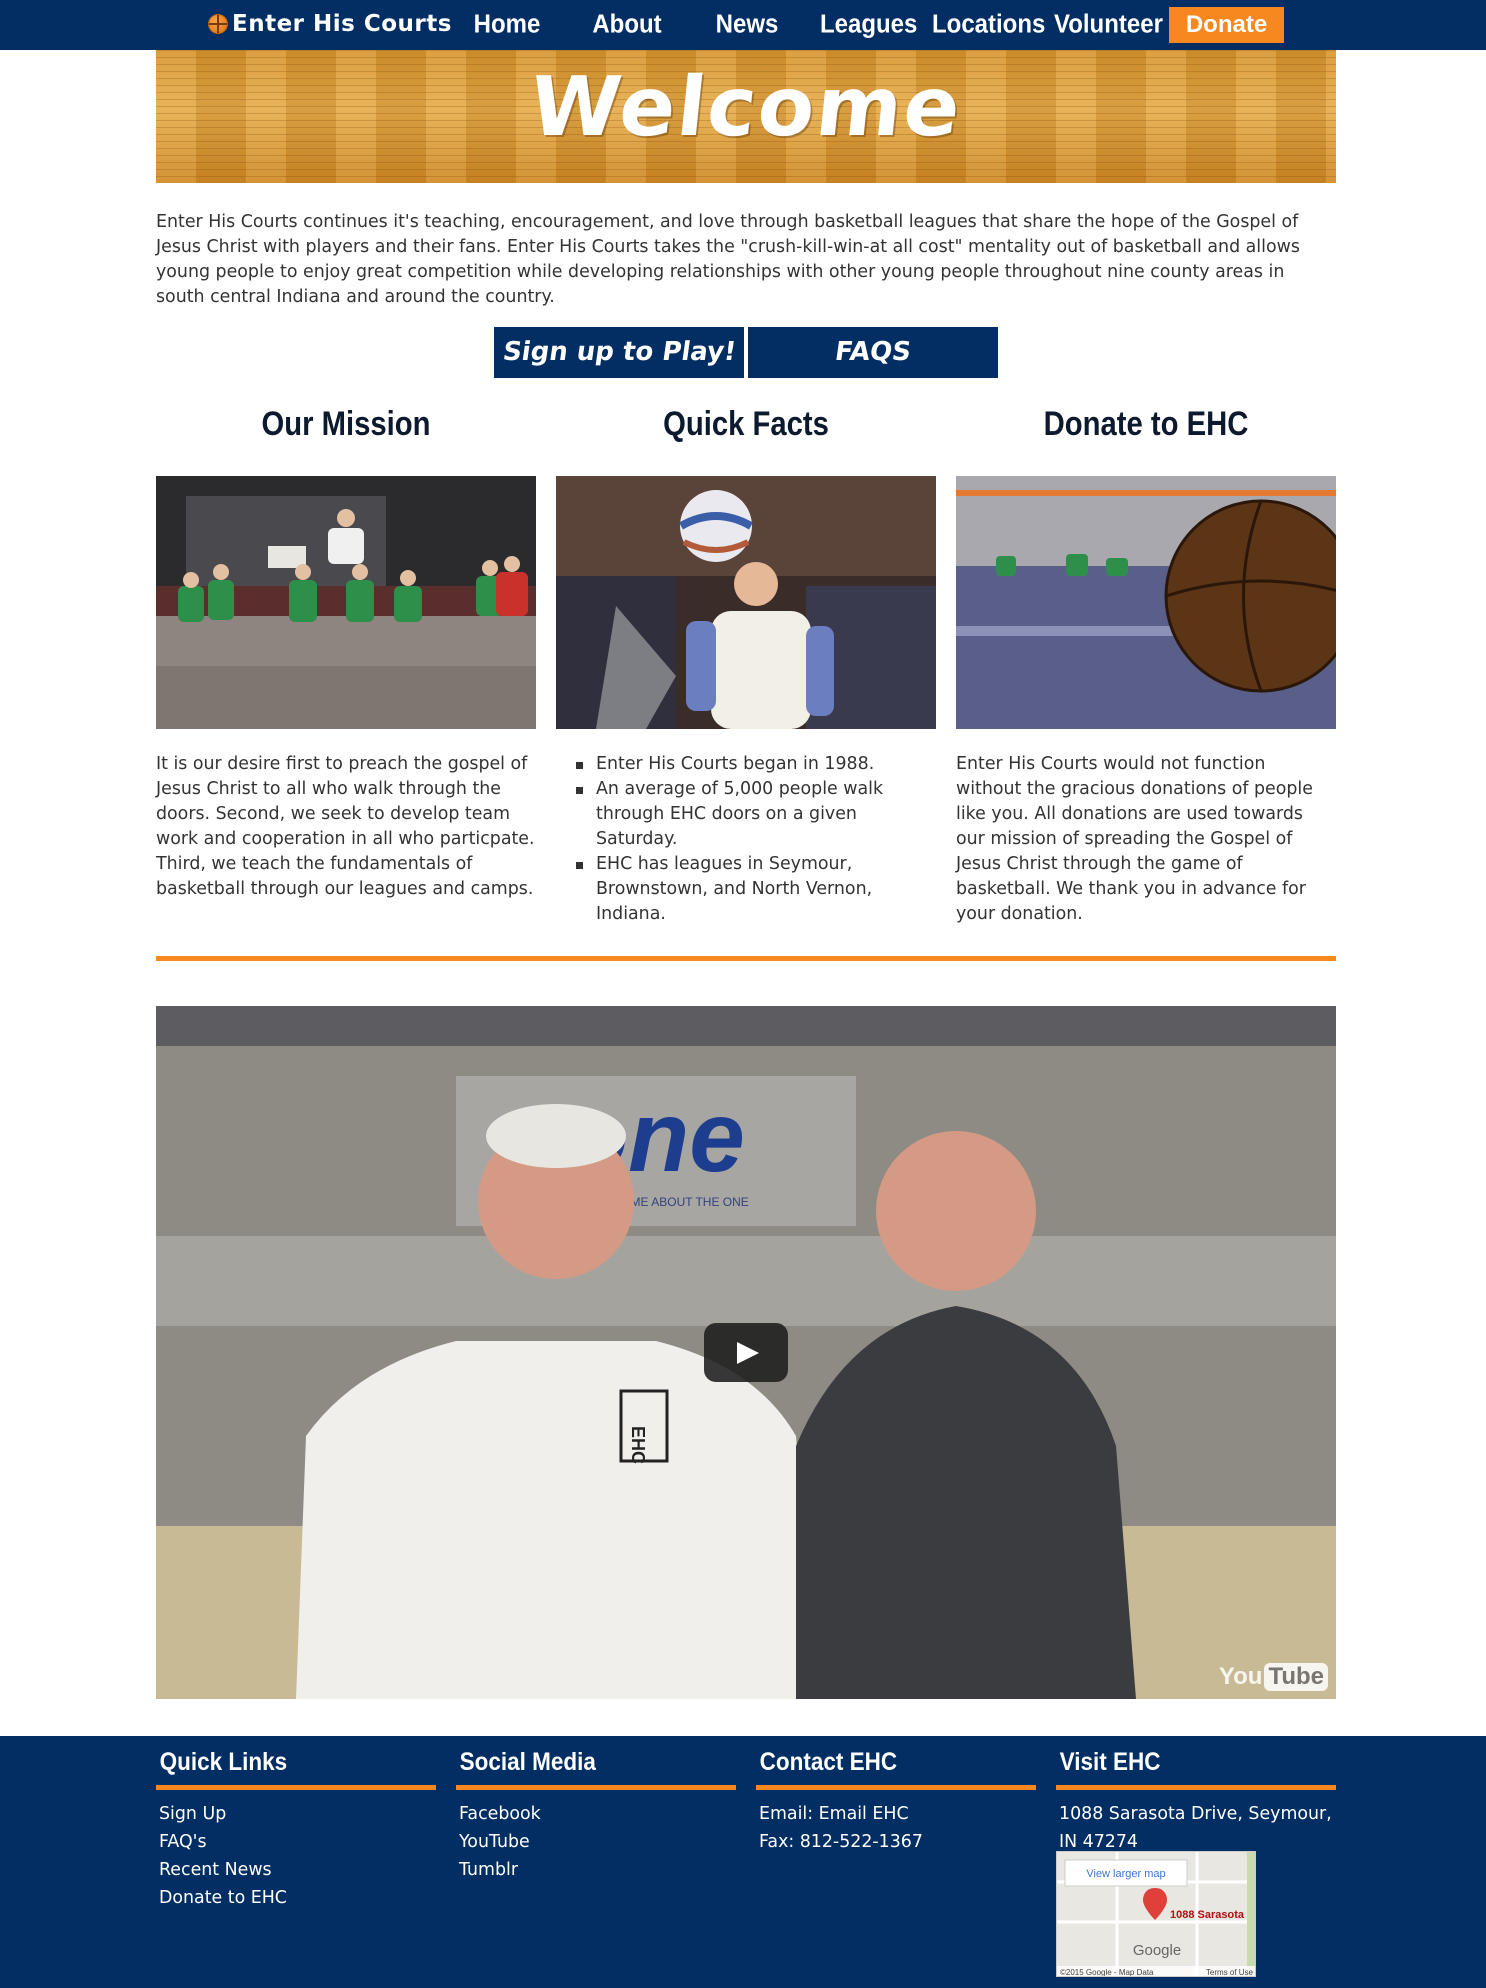 This screenshot has height=1988, width=1486. Describe the element at coordinates (297, 1814) in the screenshot. I see `footer-link-sign-up: Sign Up` at that location.